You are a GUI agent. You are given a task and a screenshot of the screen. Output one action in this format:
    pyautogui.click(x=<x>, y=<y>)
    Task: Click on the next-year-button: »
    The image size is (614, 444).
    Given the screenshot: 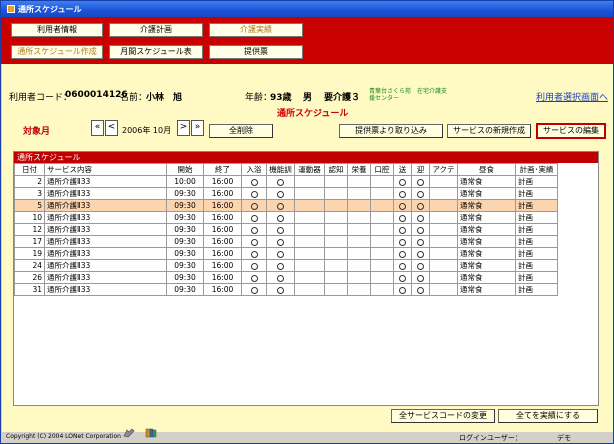 What is the action you would take?
    pyautogui.click(x=197, y=128)
    